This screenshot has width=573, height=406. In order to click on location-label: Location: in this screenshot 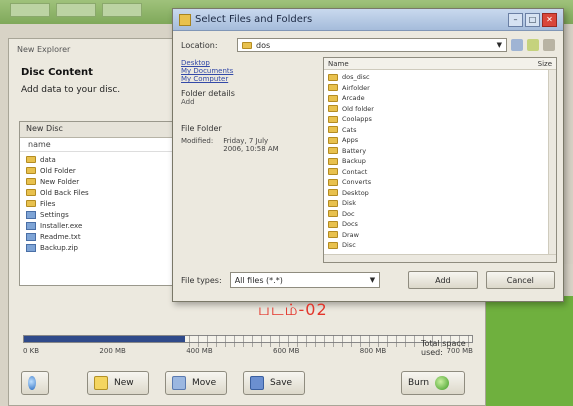, I will do `click(199, 45)`.